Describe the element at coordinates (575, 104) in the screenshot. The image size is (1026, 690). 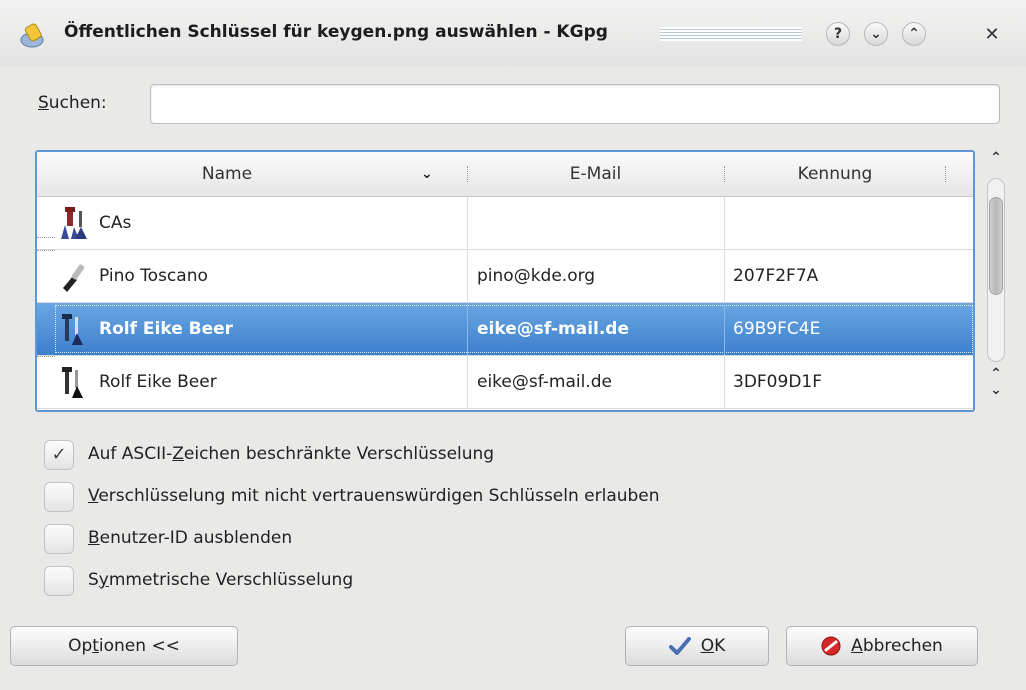
I see `search-input` at that location.